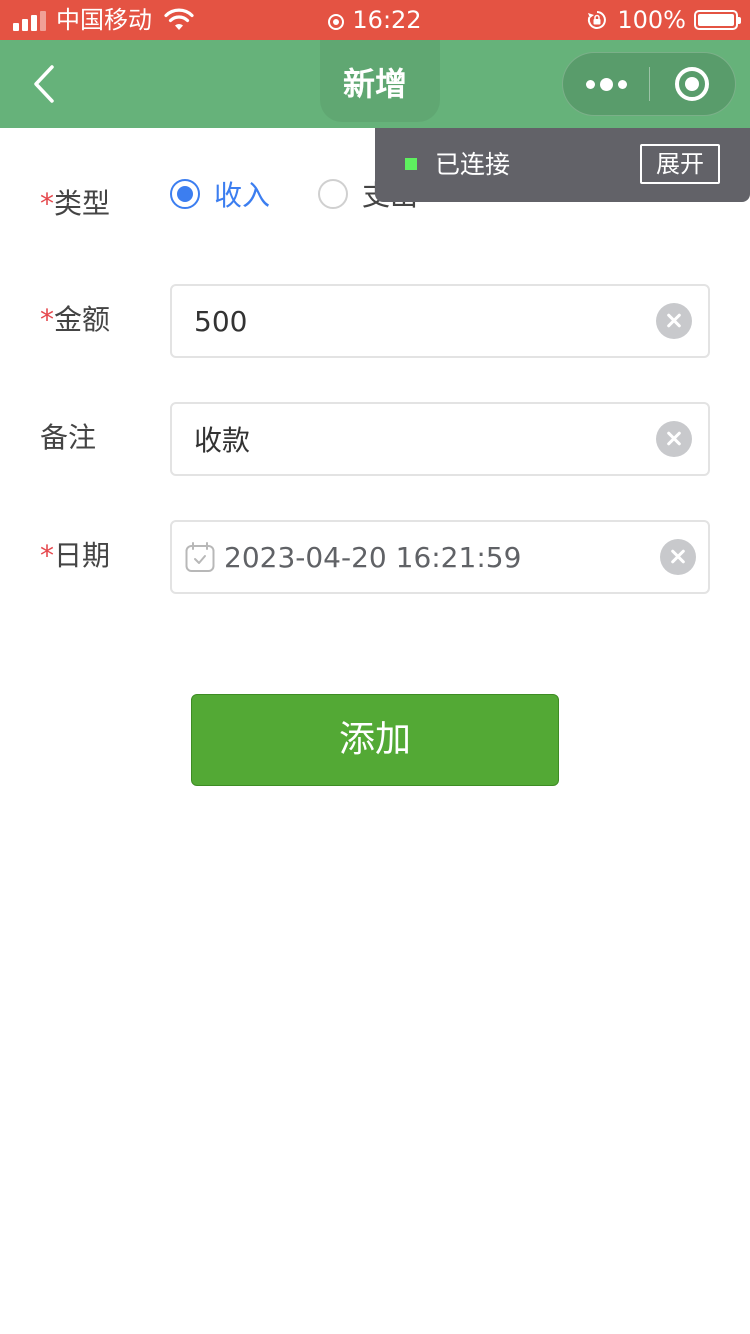 This screenshot has width=750, height=1334. What do you see at coordinates (242, 195) in the screenshot?
I see `radio-income-label: 收入` at bounding box center [242, 195].